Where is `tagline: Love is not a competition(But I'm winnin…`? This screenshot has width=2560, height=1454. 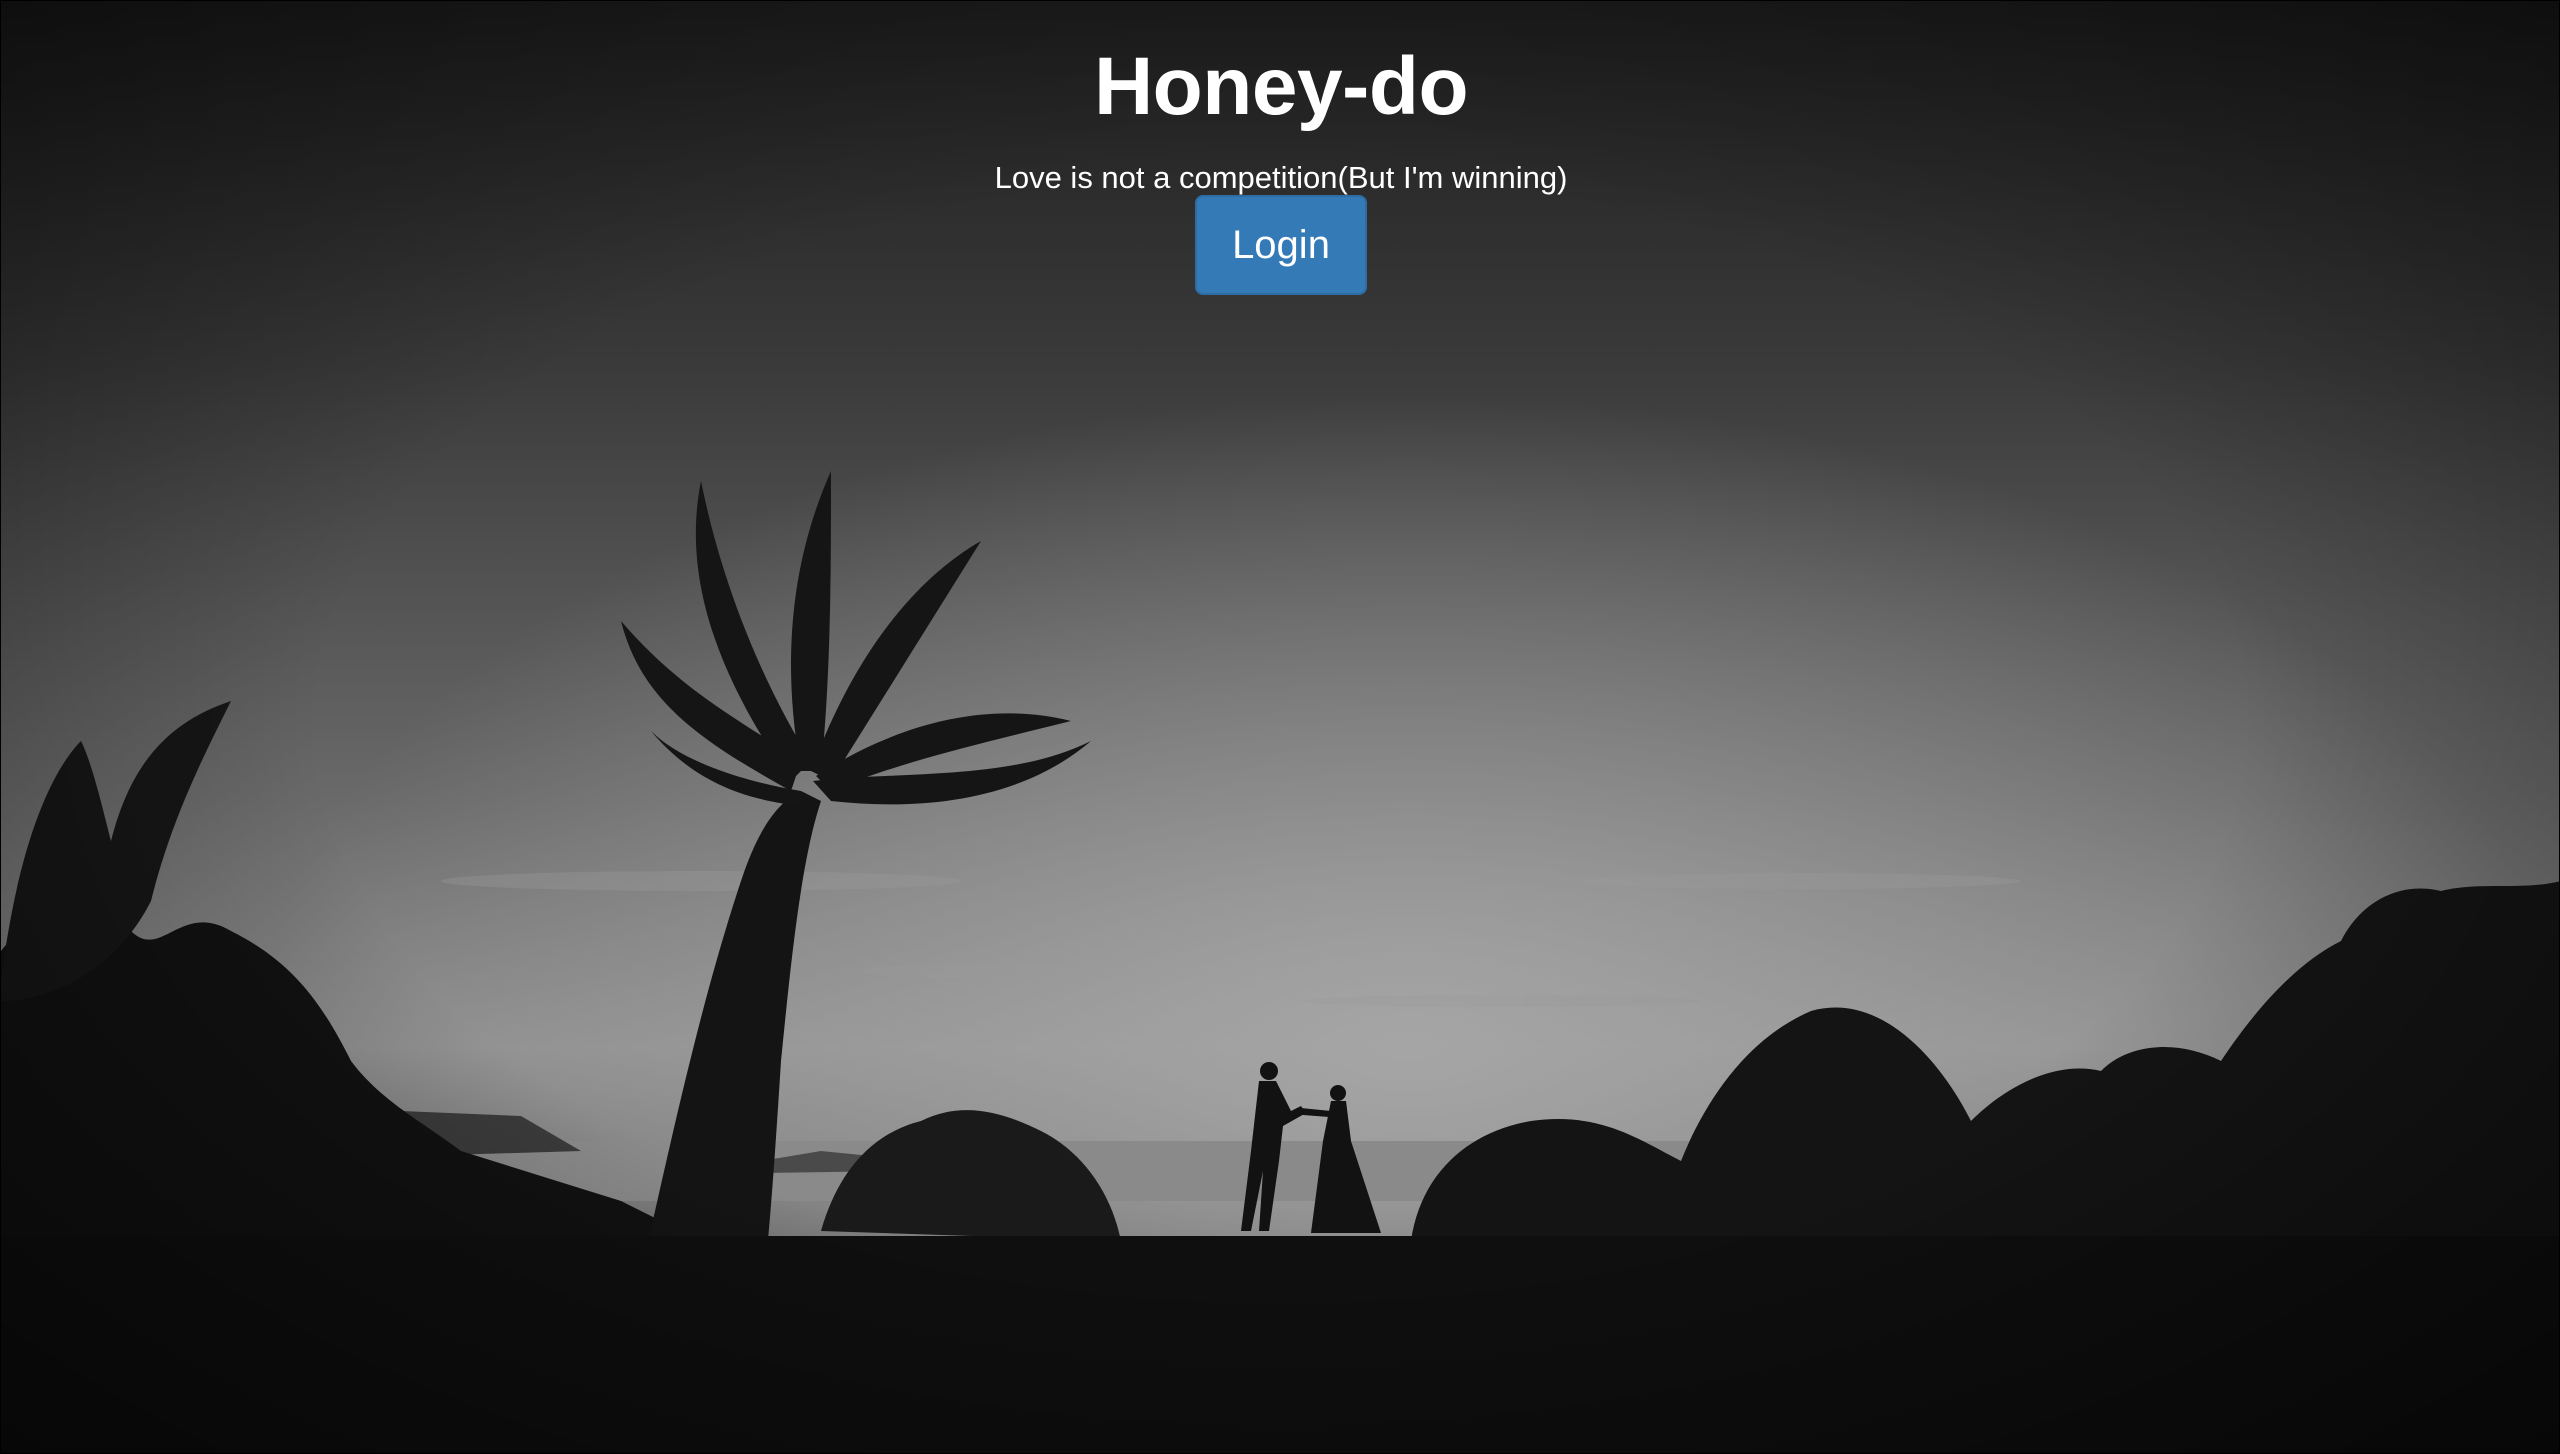 tagline: Love is not a competition(But I'm winnin… is located at coordinates (1281, 177).